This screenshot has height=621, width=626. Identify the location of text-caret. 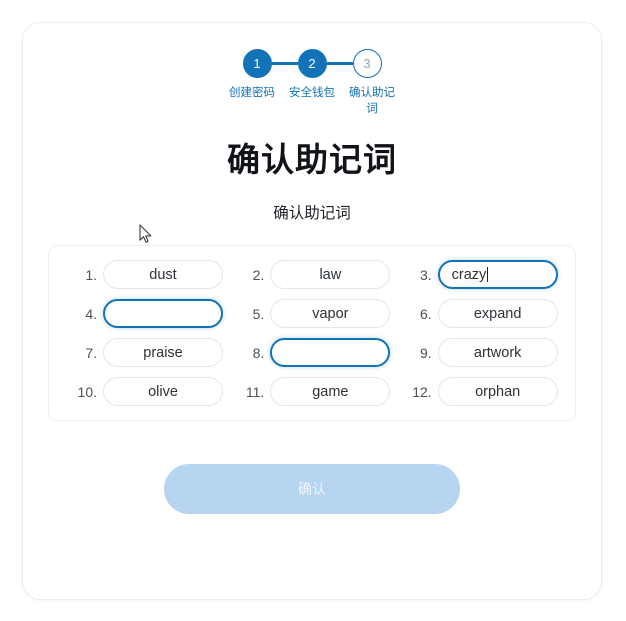
(488, 275).